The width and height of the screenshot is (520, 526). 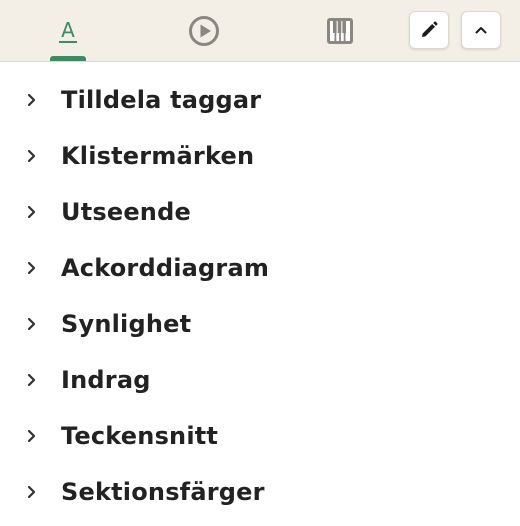 I want to click on menu-item-visibility: Synlighet, so click(x=260, y=324).